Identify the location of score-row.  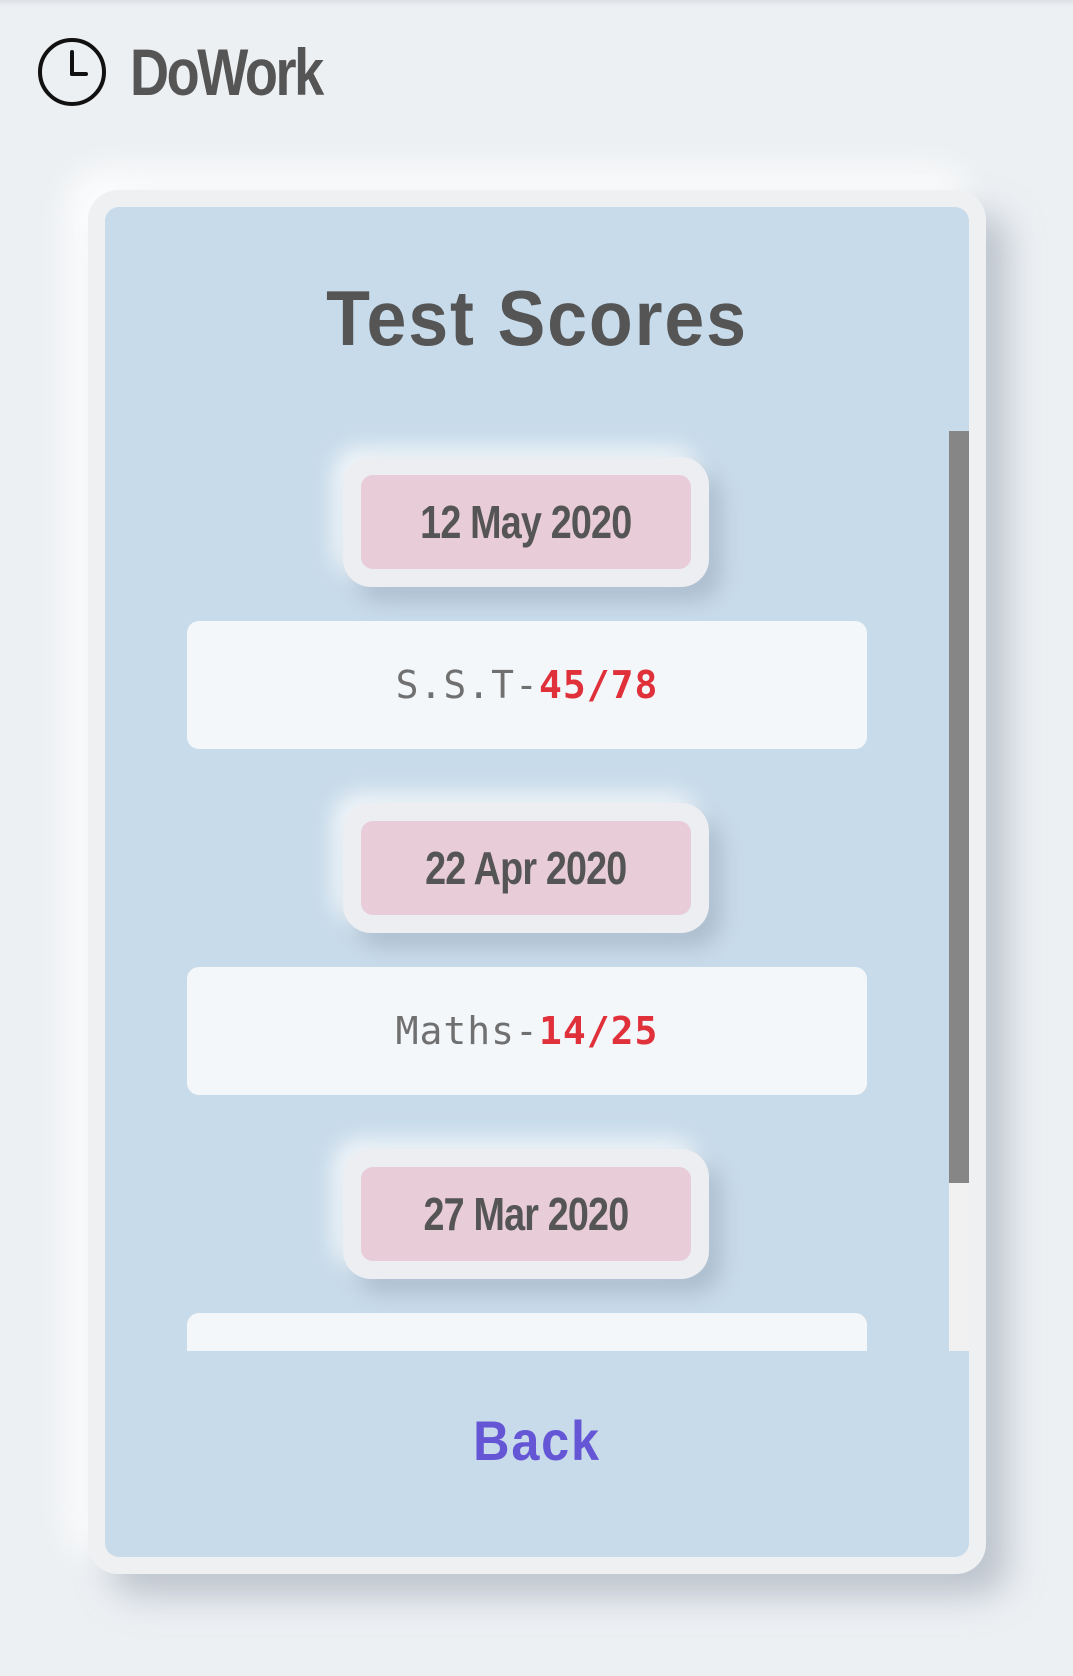
(527, 1332).